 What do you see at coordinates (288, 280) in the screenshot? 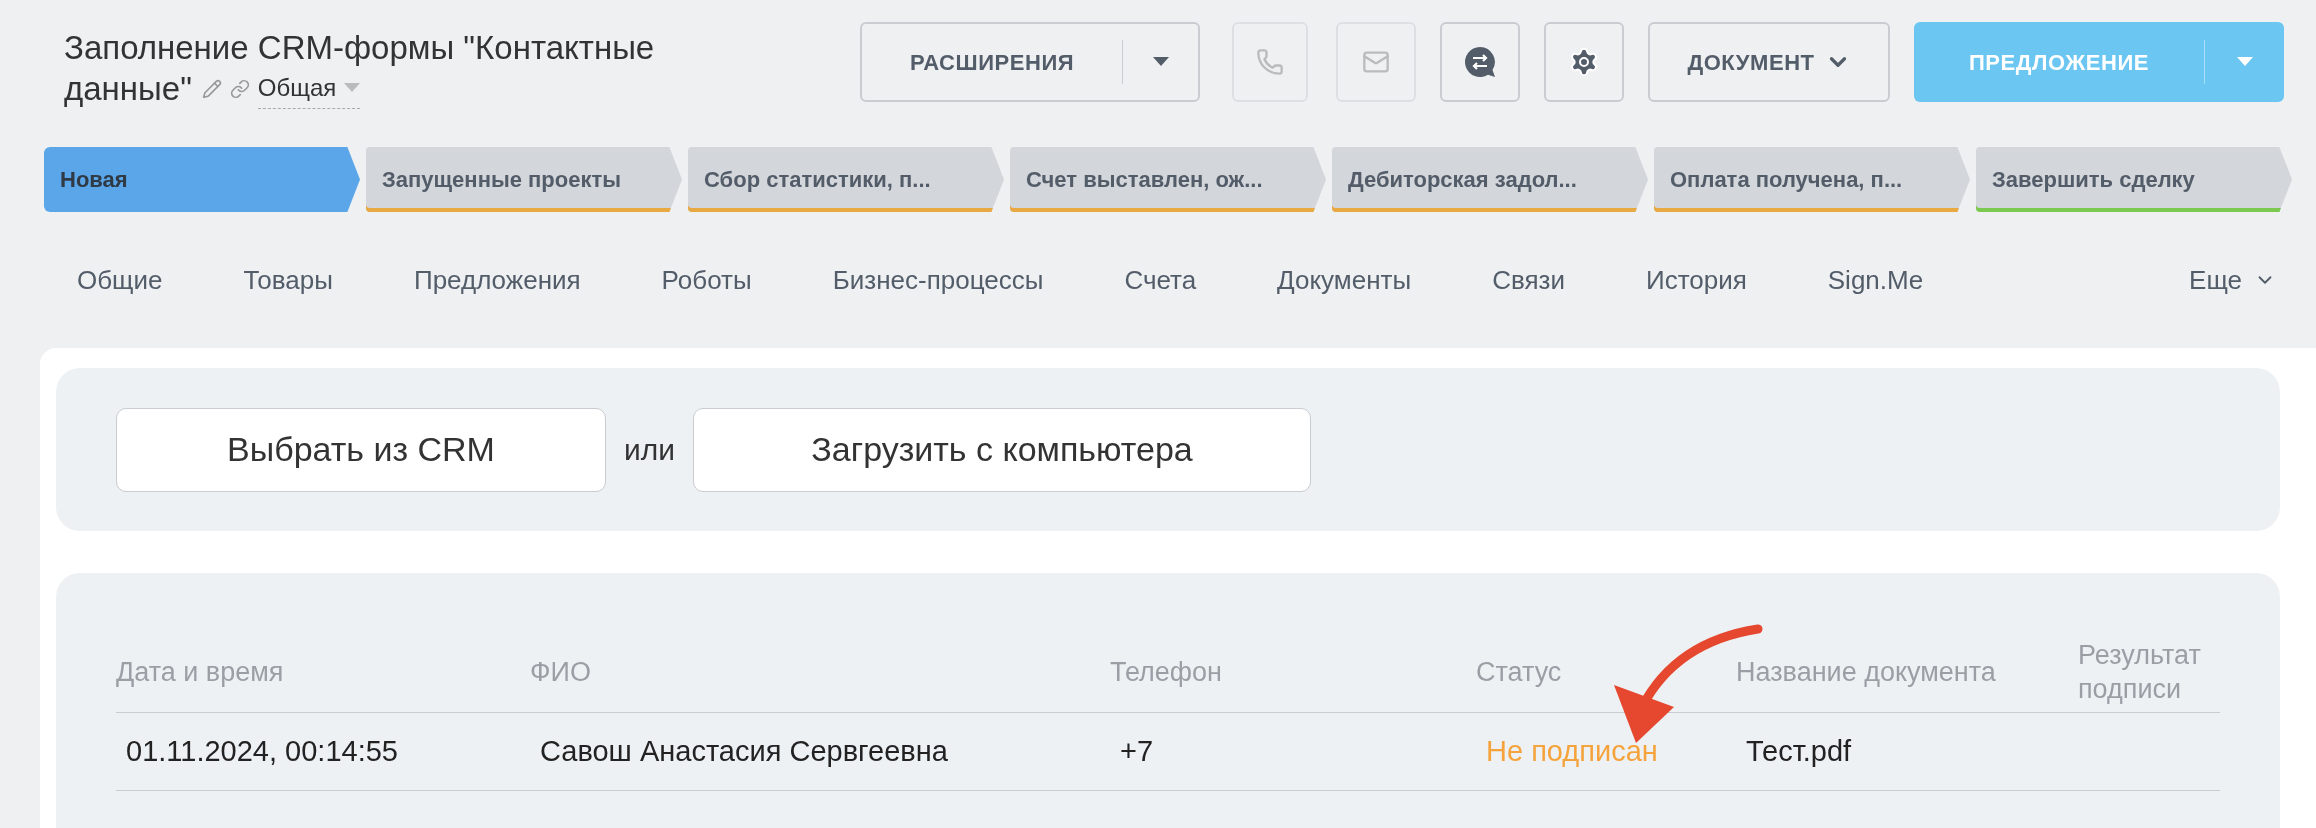
I see `nav-tab: Товары` at bounding box center [288, 280].